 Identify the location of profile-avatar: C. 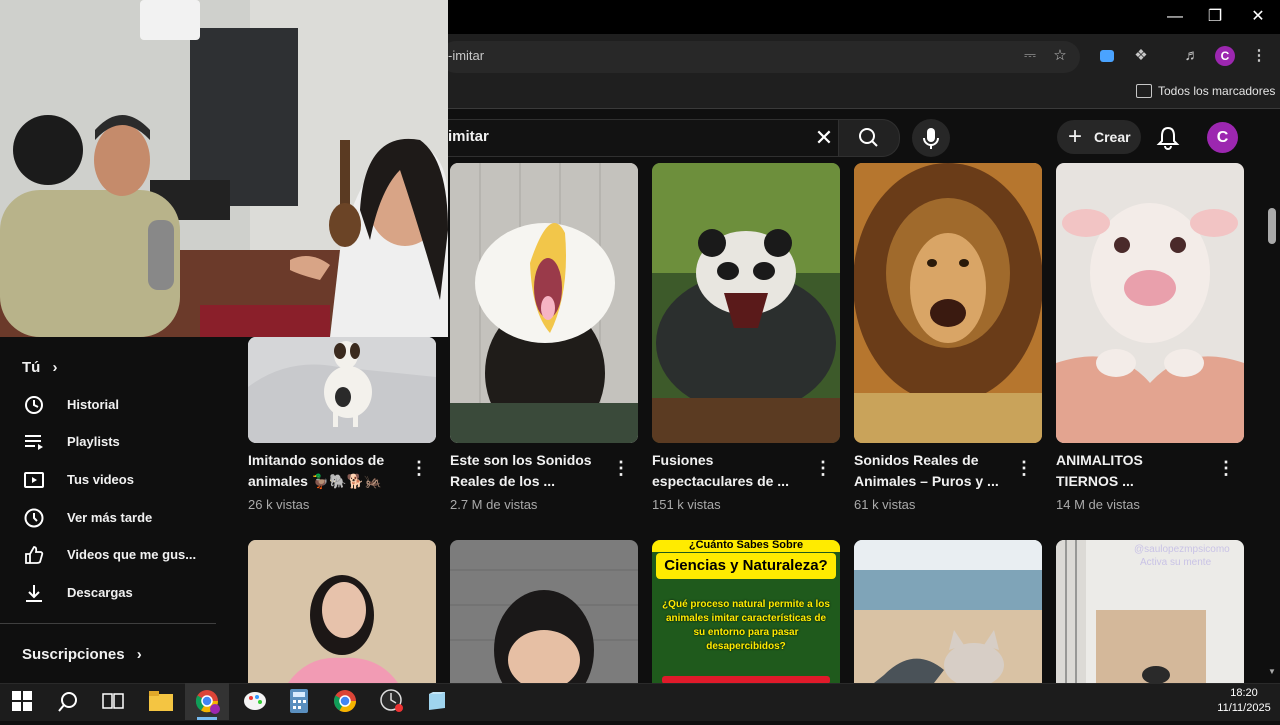
(1225, 56).